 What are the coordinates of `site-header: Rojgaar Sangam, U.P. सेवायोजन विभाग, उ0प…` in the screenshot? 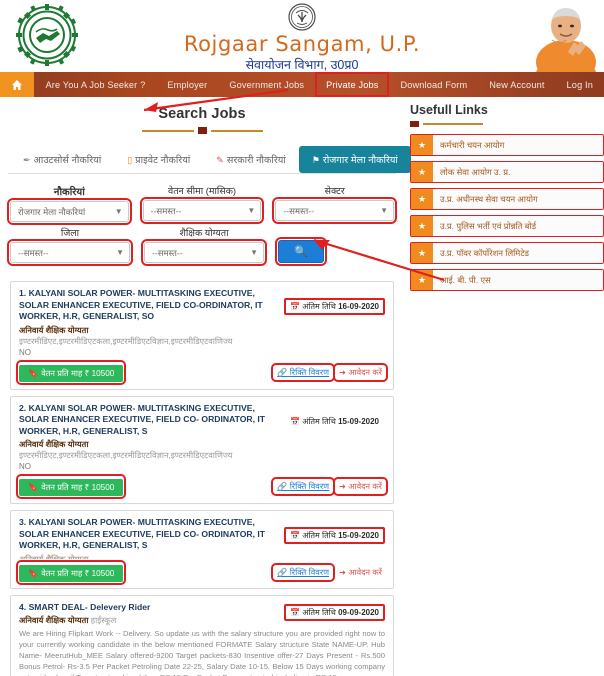 It's located at (302, 36).